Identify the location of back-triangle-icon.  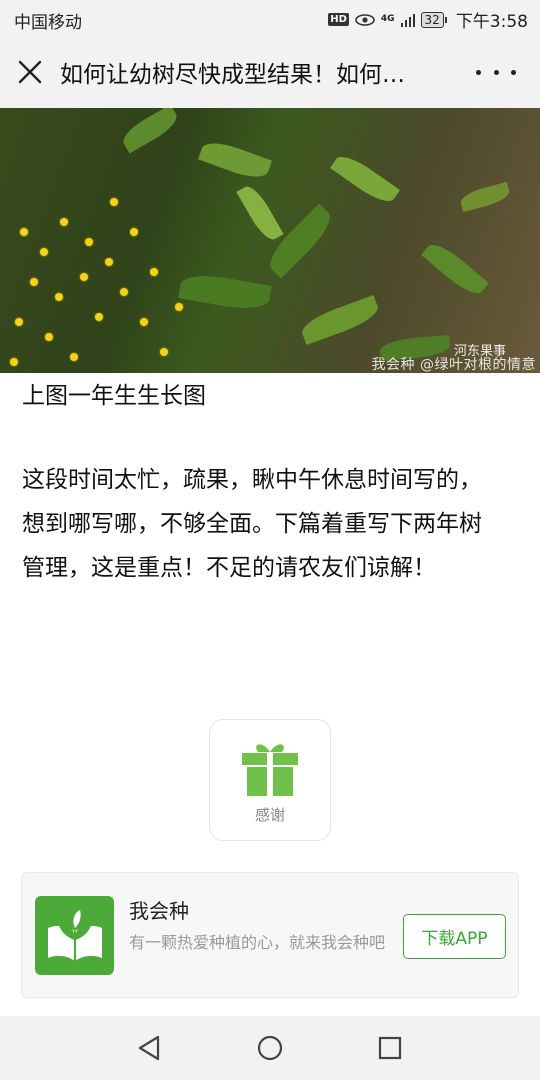
(150, 1048).